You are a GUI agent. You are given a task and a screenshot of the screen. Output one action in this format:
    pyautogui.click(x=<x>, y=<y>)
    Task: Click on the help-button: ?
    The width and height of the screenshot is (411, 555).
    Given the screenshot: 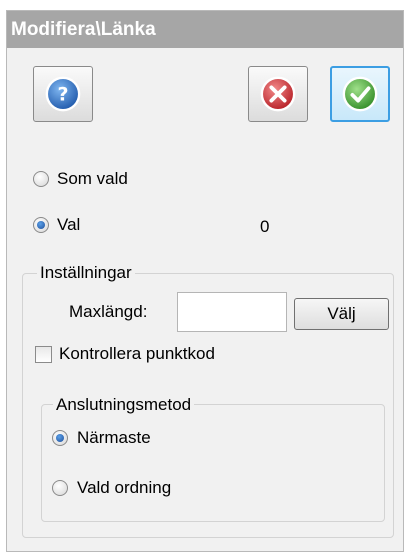 What is the action you would take?
    pyautogui.click(x=63, y=94)
    